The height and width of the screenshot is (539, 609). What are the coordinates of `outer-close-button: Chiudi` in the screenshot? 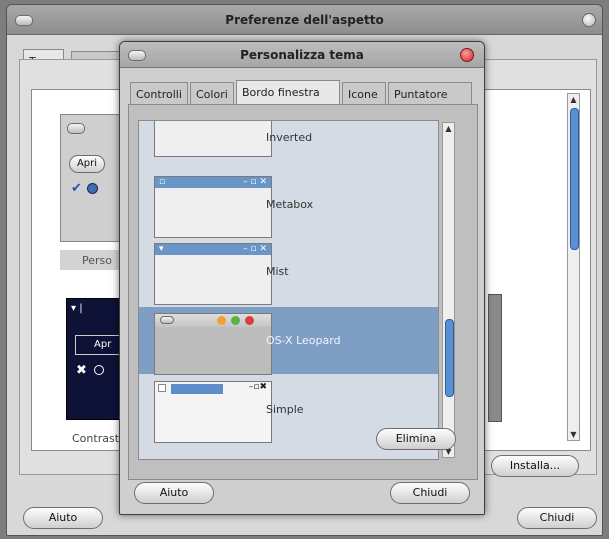 It's located at (557, 518).